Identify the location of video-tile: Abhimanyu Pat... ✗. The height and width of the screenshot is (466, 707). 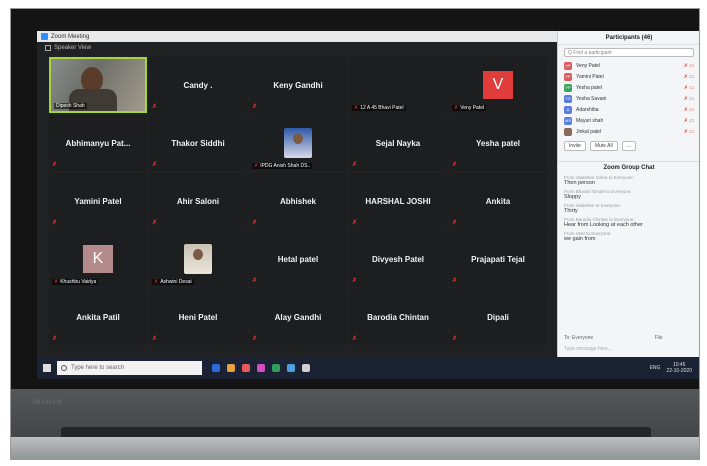
(98, 143).